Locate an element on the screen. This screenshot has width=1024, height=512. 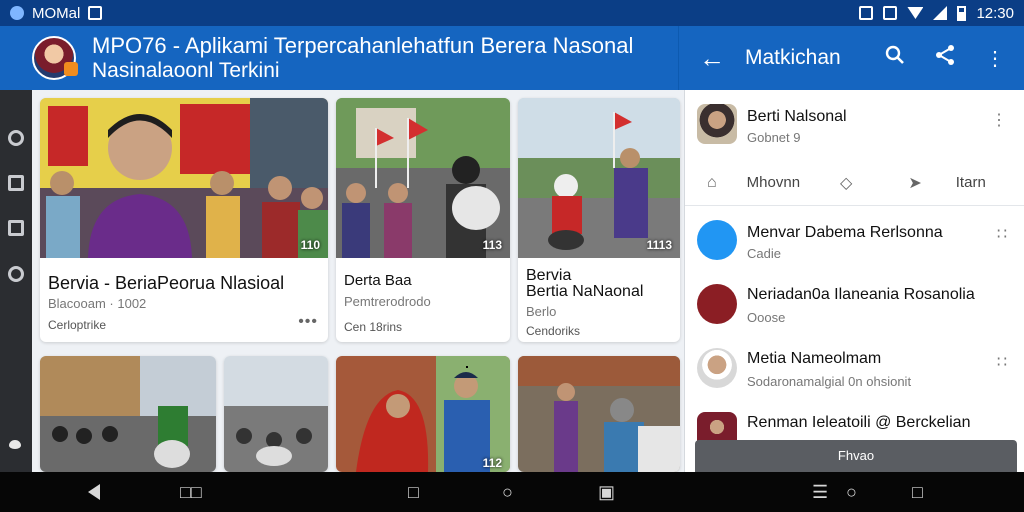
card-title: Bervia - BeriaPeorua Nlasioal is located at coordinates (166, 283).